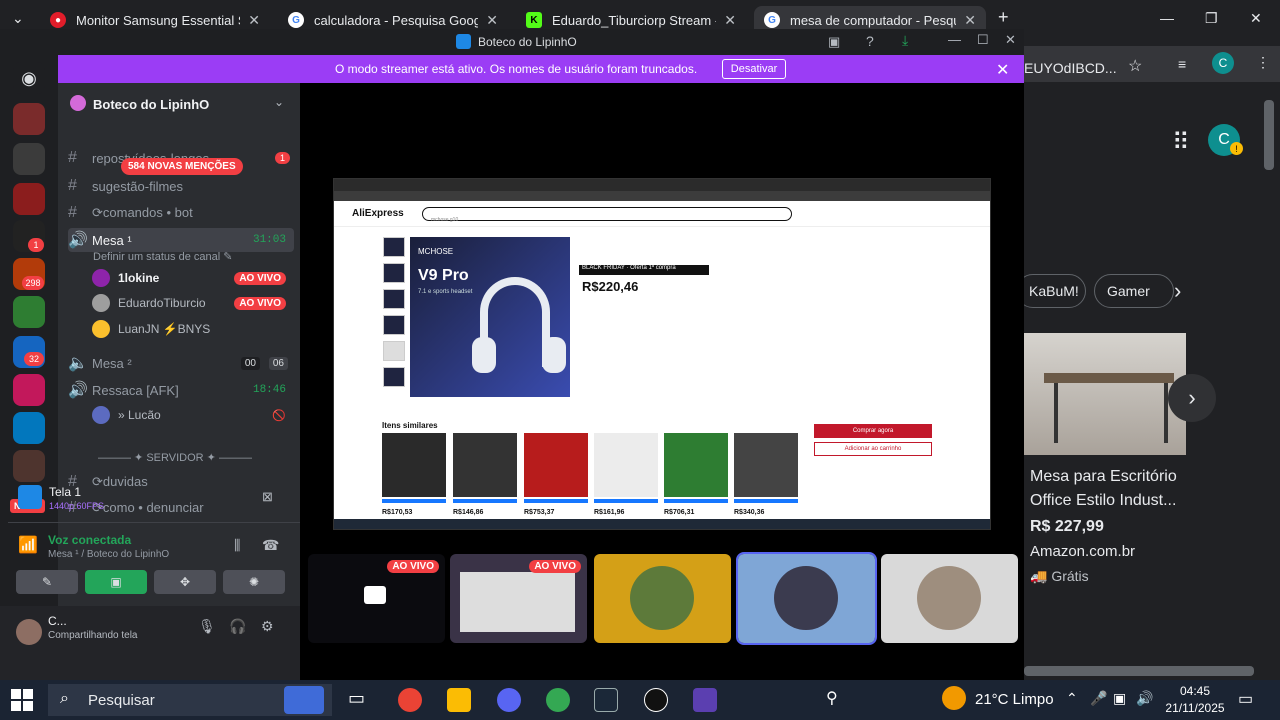 The image size is (1280, 720). What do you see at coordinates (182, 166) in the screenshot?
I see `new-mentions-pill: 584 NOVAS MENÇÕES` at bounding box center [182, 166].